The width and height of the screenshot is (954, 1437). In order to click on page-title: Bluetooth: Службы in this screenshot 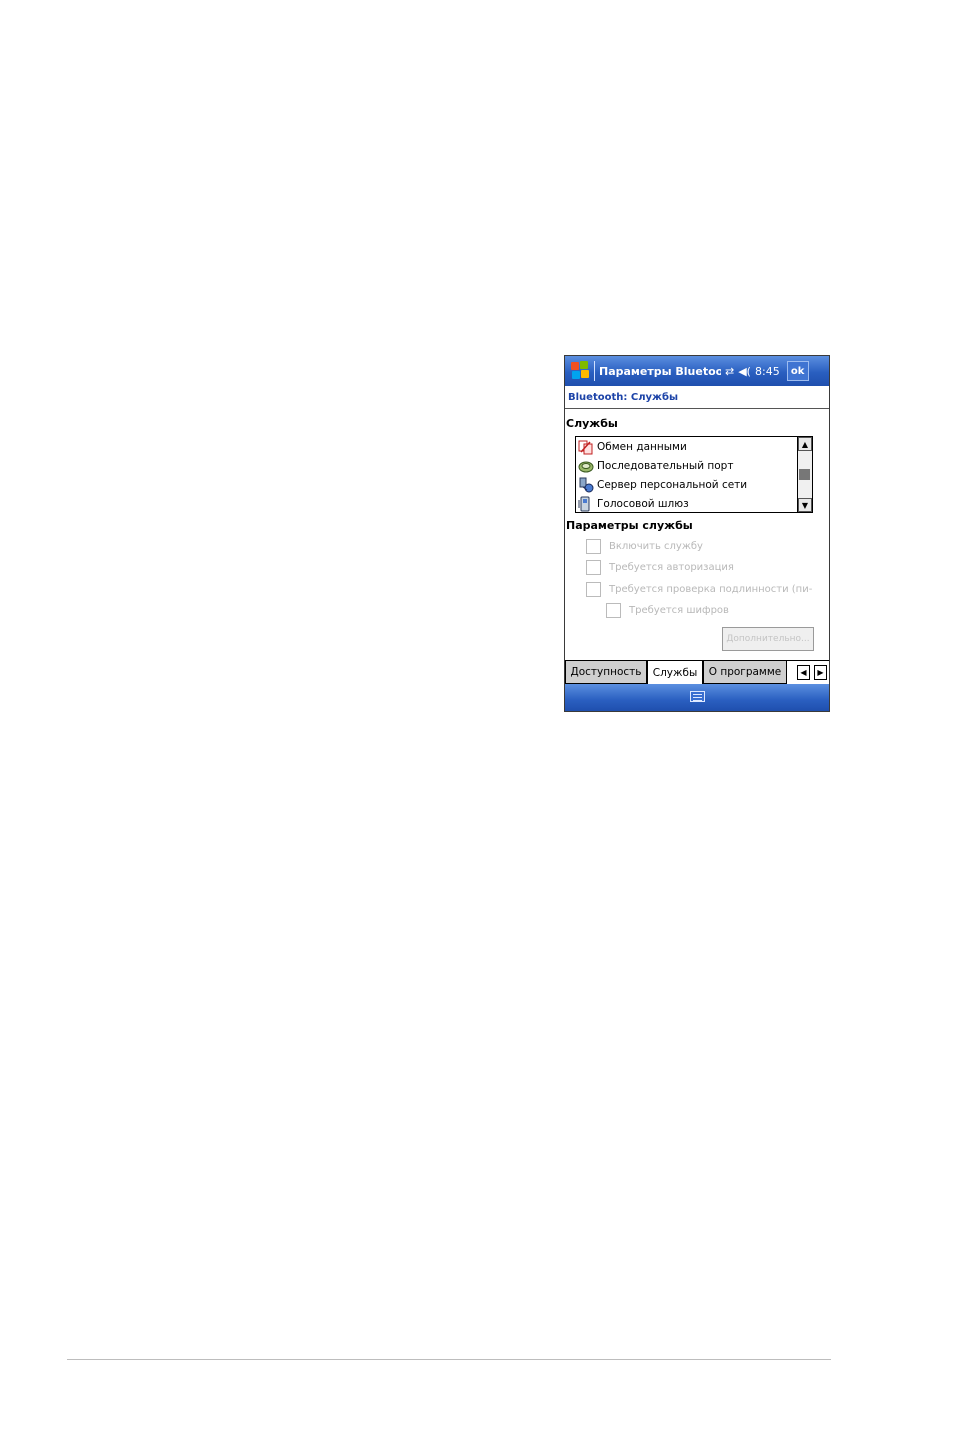, I will do `click(623, 397)`.